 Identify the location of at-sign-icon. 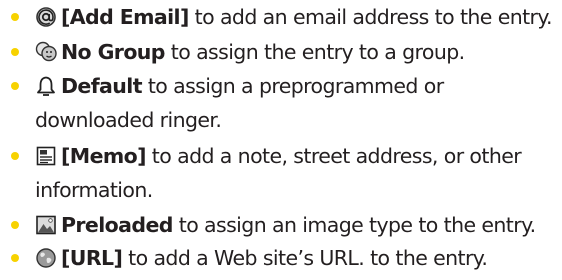
(46, 17).